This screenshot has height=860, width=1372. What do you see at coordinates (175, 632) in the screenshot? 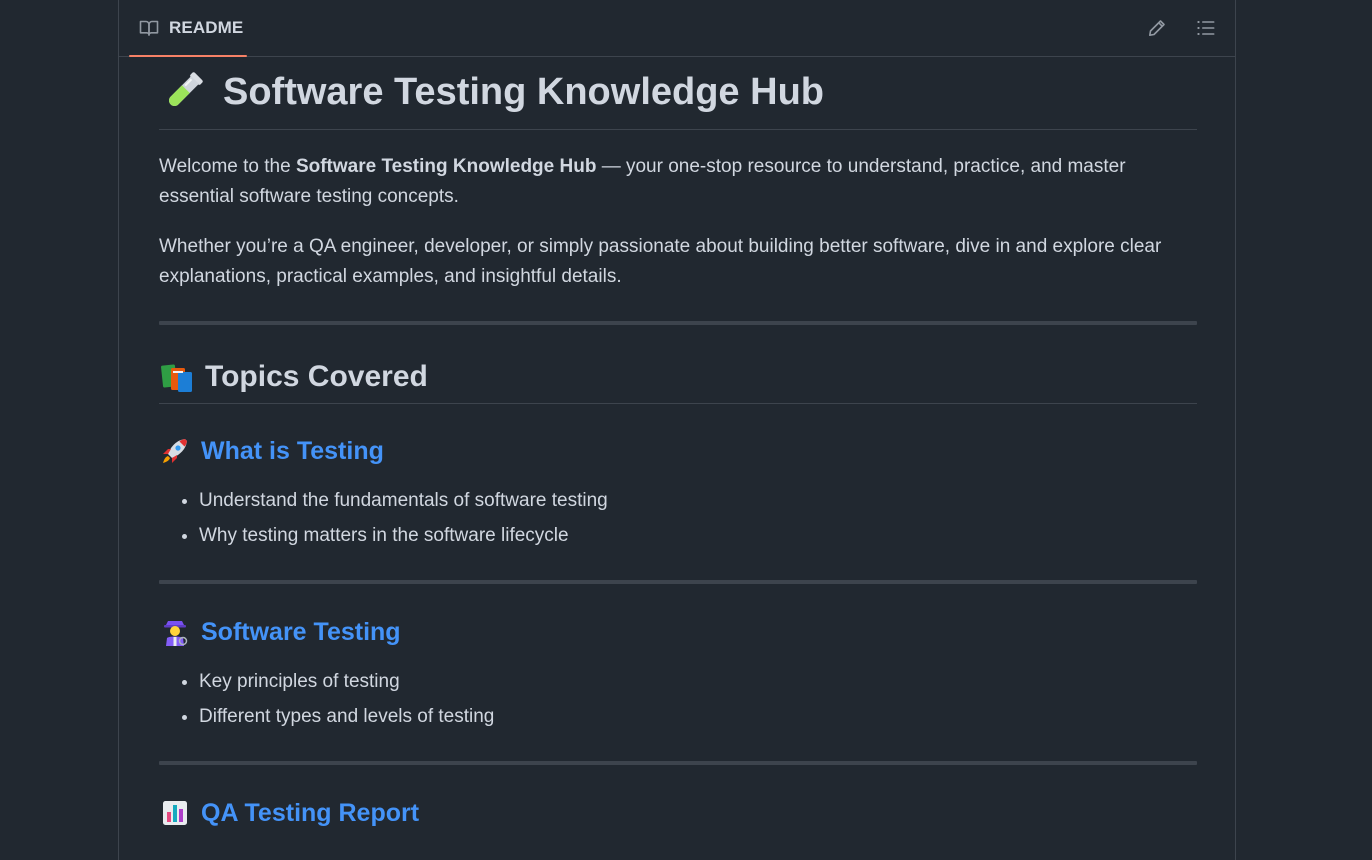
I see `detective-icon` at bounding box center [175, 632].